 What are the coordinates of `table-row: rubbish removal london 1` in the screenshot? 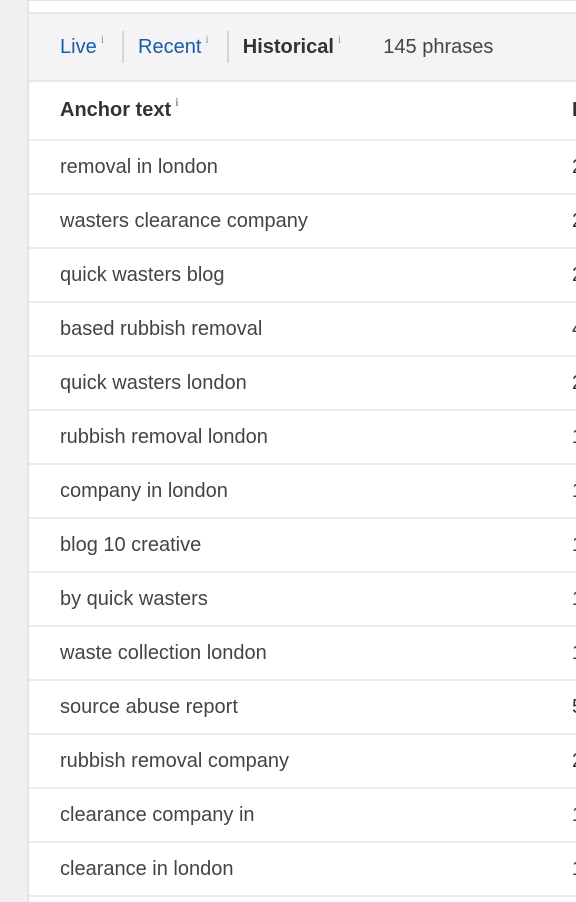 It's located at (302, 437).